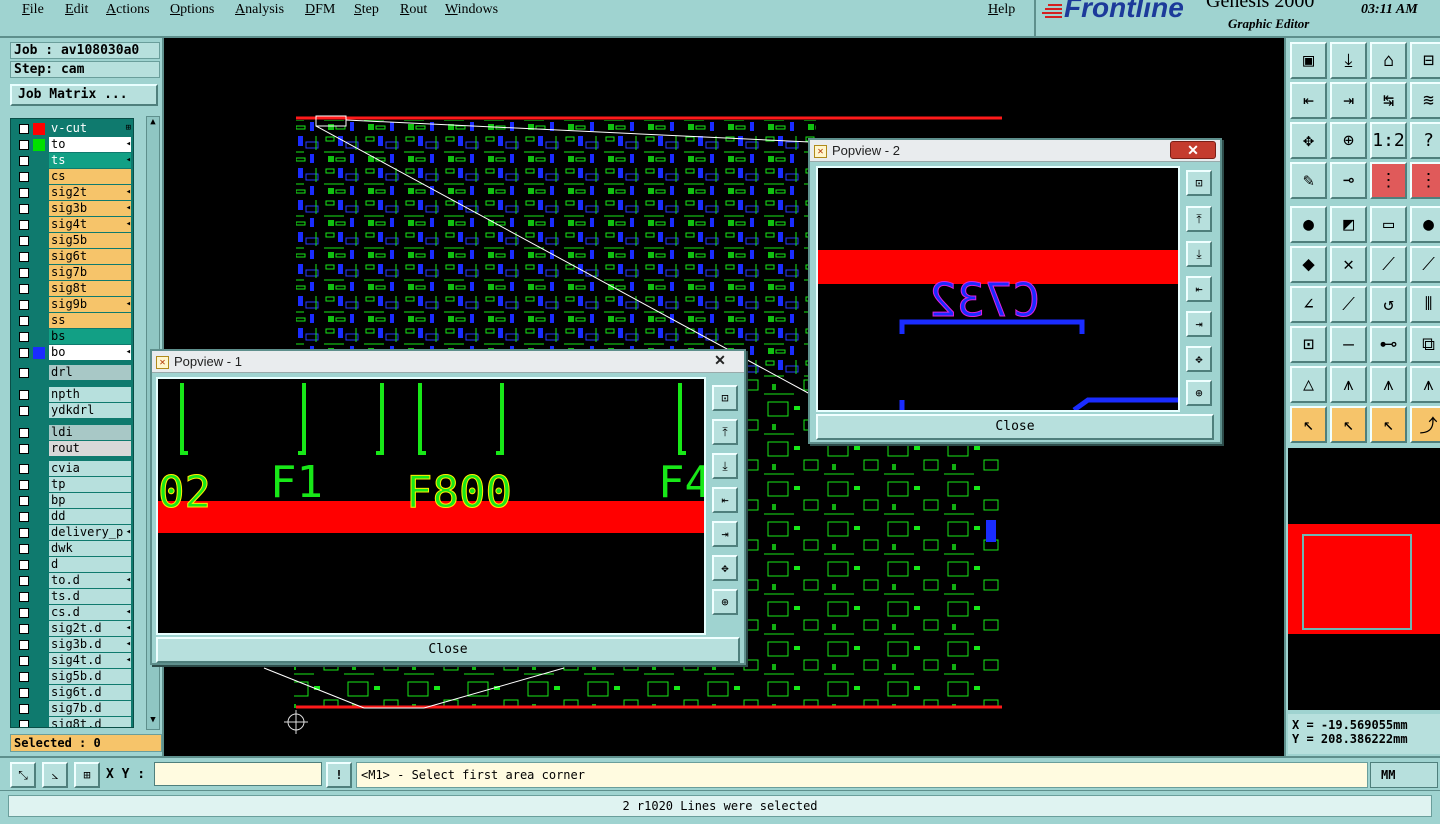 The image size is (1440, 824). What do you see at coordinates (1348, 304) in the screenshot?
I see `tool-6-1-icon: ⟋` at bounding box center [1348, 304].